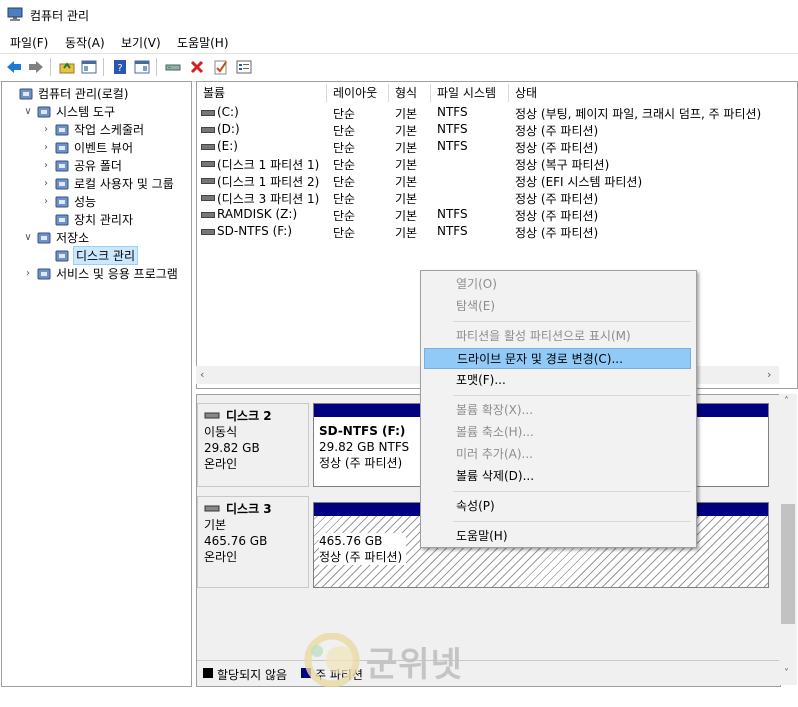  I want to click on menu-help: 도움말(H), so click(203, 42).